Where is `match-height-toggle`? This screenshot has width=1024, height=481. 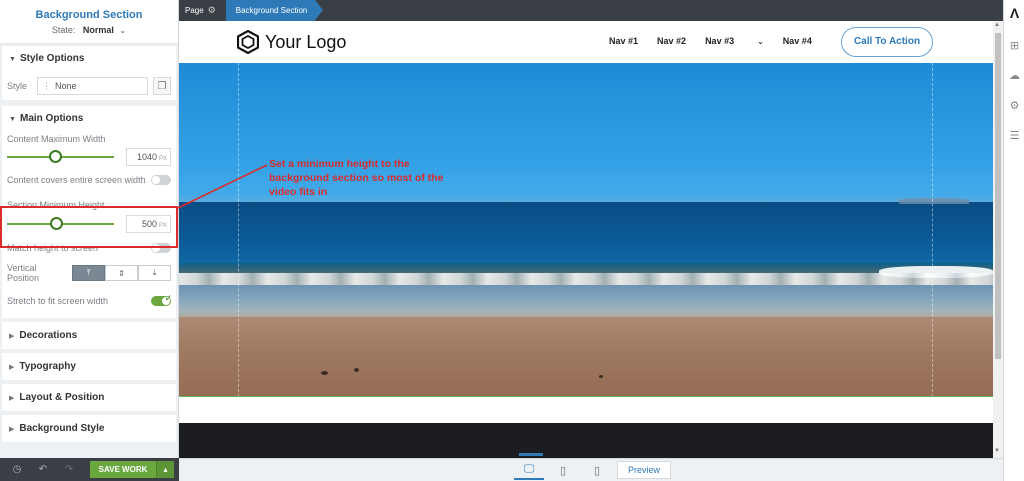
match-height-toggle is located at coordinates (161, 248).